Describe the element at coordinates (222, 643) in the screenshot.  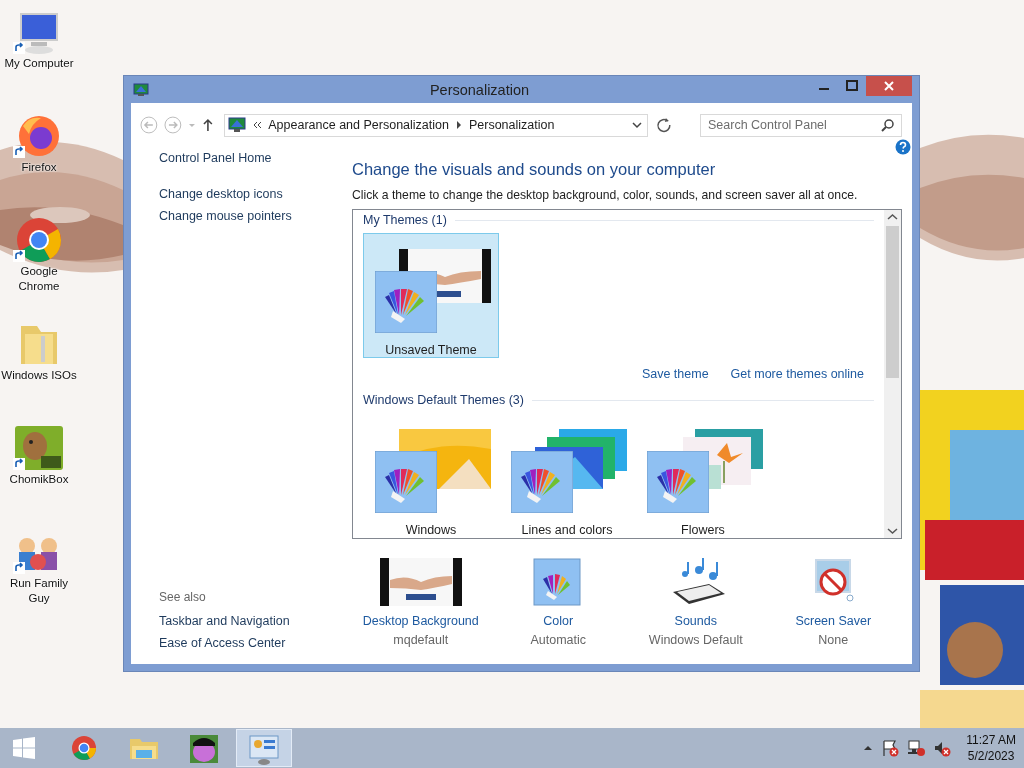
I see `sidebar-link: Ease of Access Center` at that location.